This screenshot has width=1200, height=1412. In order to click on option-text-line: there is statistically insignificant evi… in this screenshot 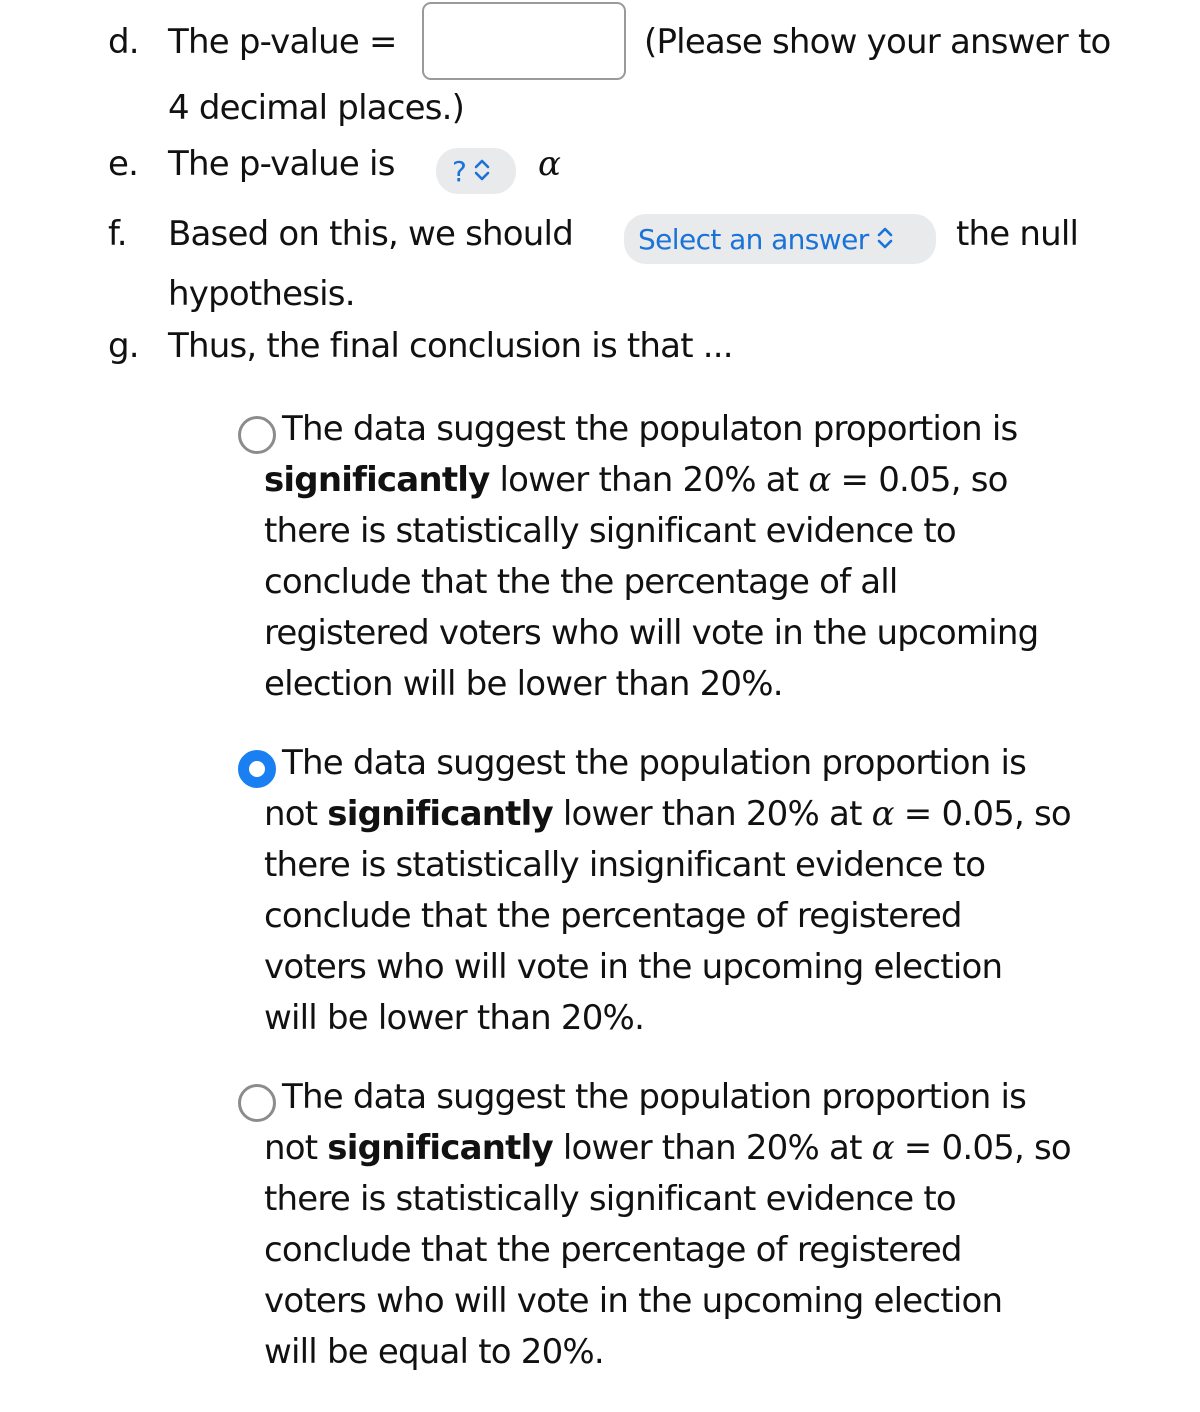, I will do `click(713, 865)`.